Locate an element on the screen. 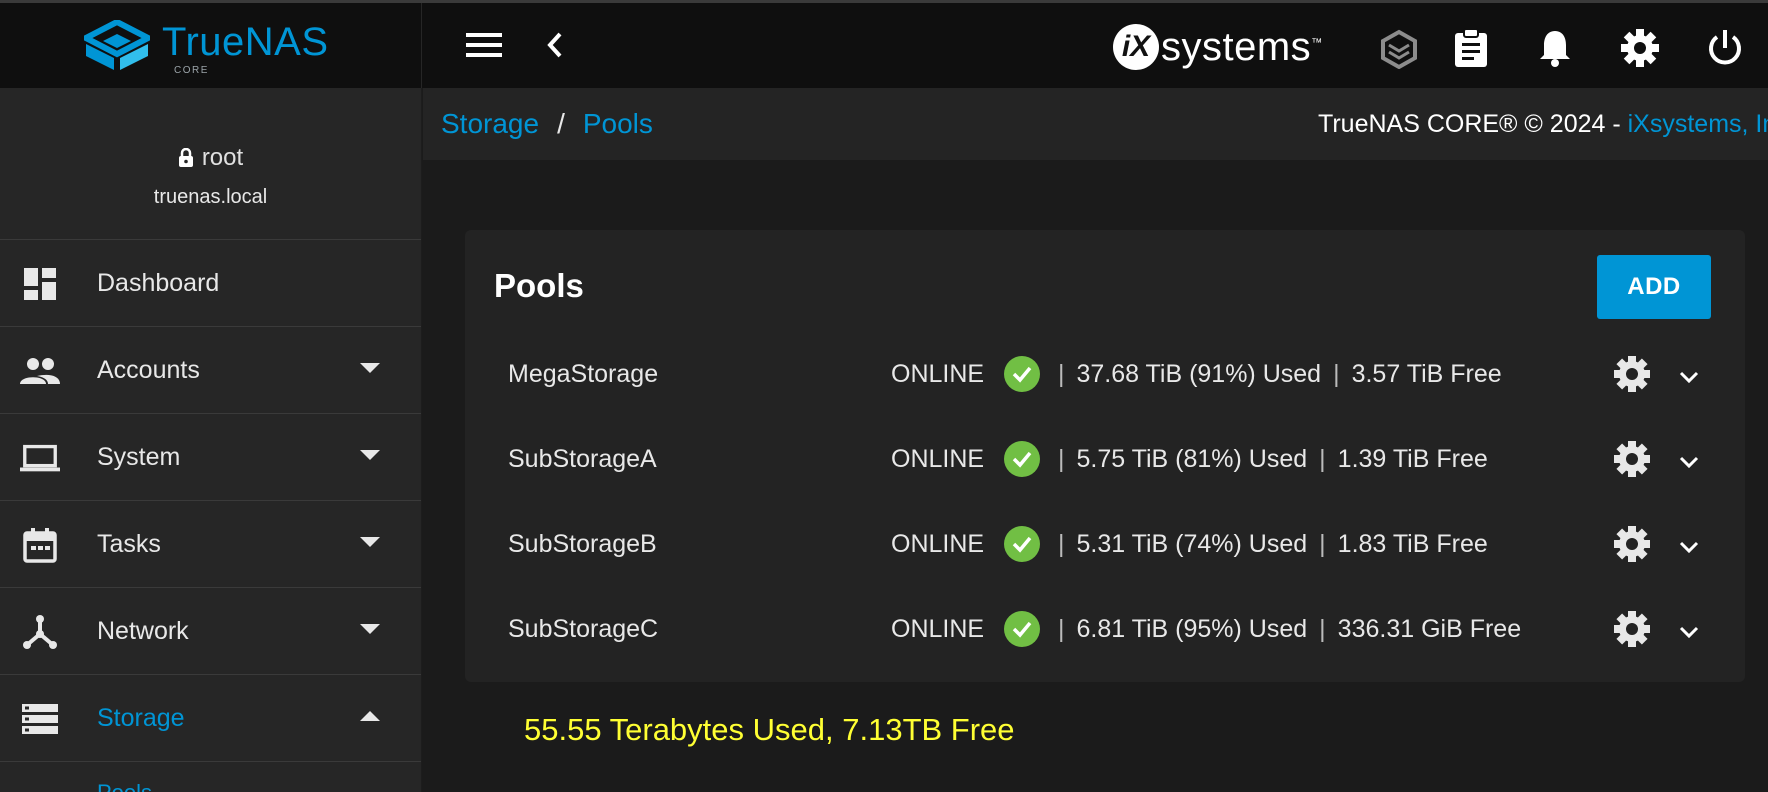  pool-usage: | 5.75 TiB (81%) Used | 1.39 TiB Free is located at coordinates (1273, 459).